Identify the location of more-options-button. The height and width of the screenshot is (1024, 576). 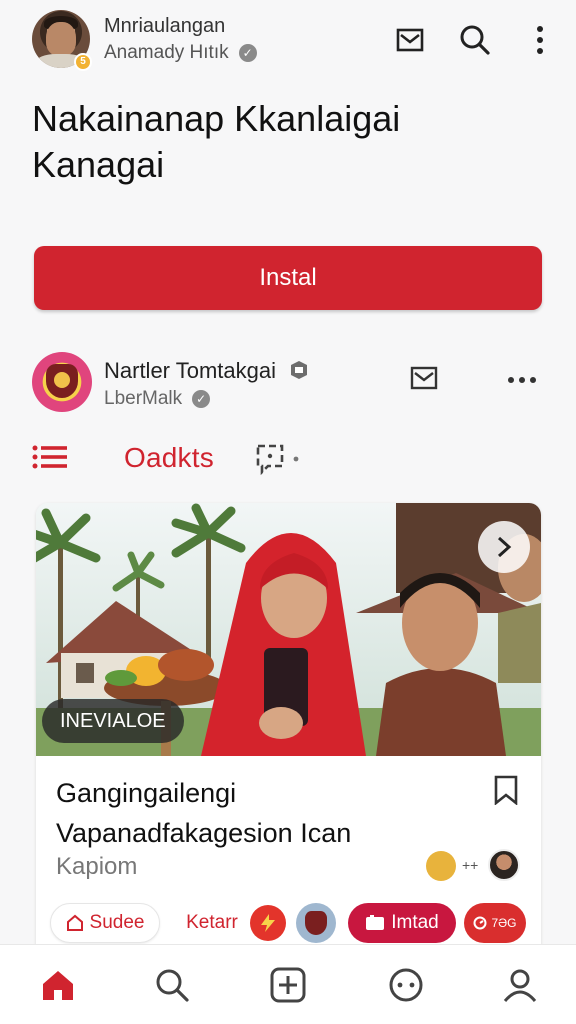
(540, 40).